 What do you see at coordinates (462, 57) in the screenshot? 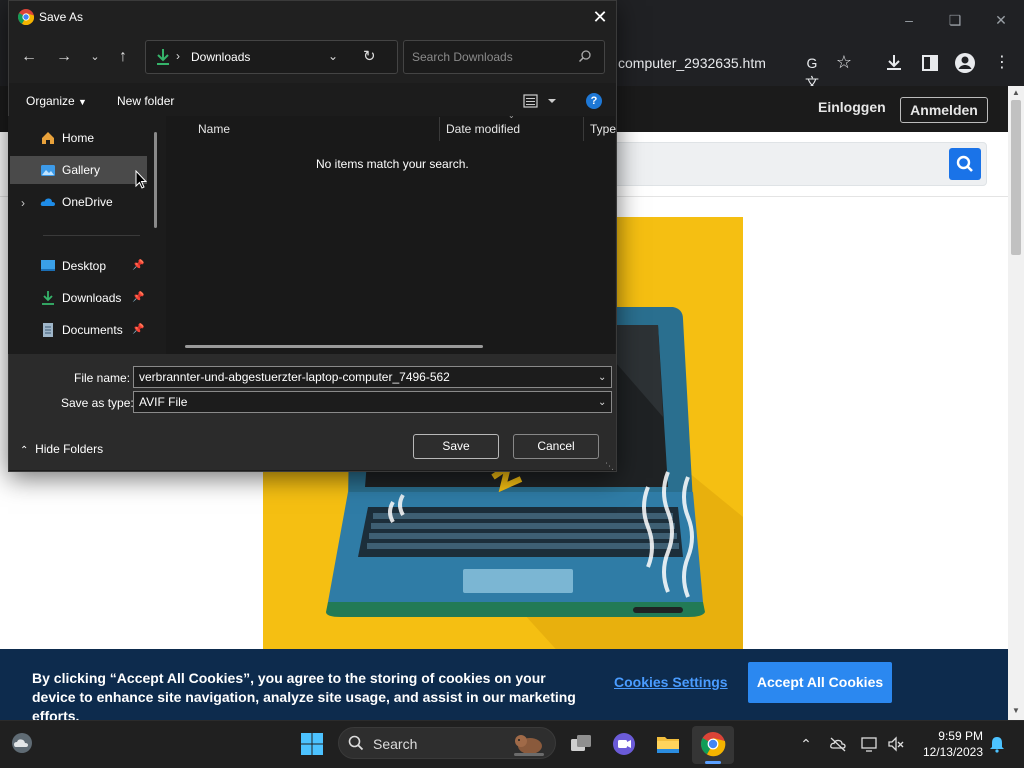
I see `search-downloads-placeholder: Search Downloads` at bounding box center [462, 57].